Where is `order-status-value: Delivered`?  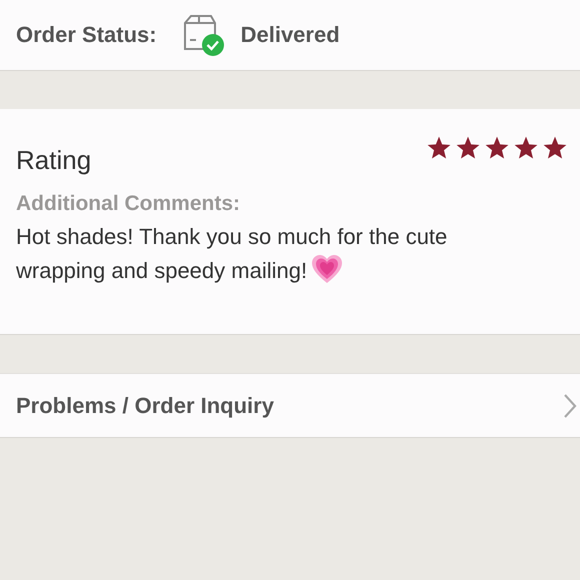 order-status-value: Delivered is located at coordinates (290, 35).